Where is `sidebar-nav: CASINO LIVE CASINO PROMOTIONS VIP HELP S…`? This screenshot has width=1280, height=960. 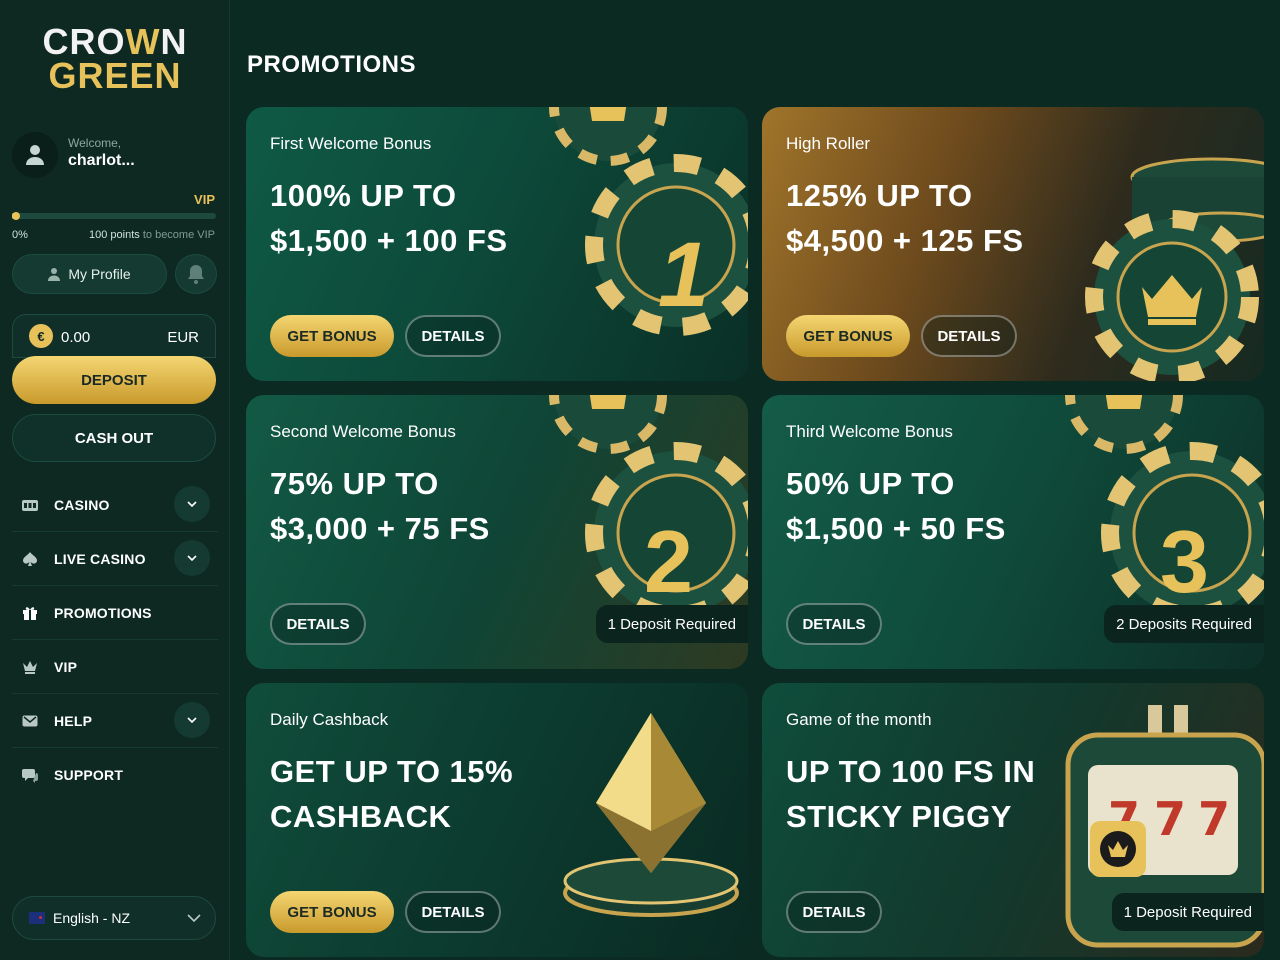
sidebar-nav: CASINO LIVE CASINO PROMOTIONS VIP HELP S… is located at coordinates (115, 640).